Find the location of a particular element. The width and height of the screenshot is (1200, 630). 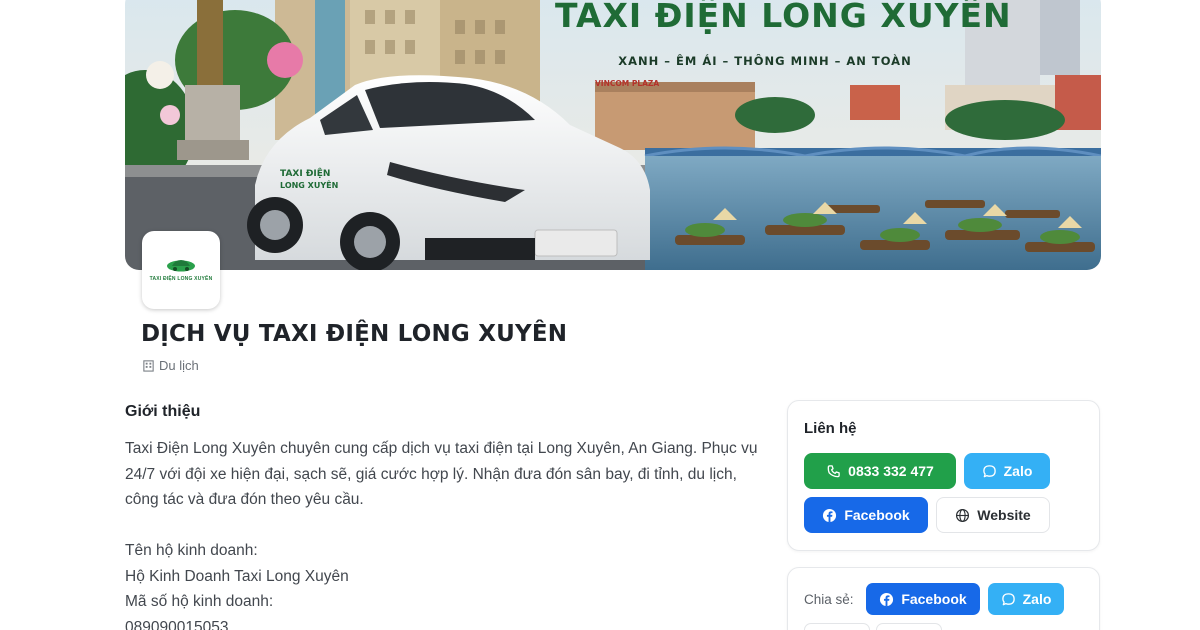

intro-heading: Giới thiệu is located at coordinates (163, 411).